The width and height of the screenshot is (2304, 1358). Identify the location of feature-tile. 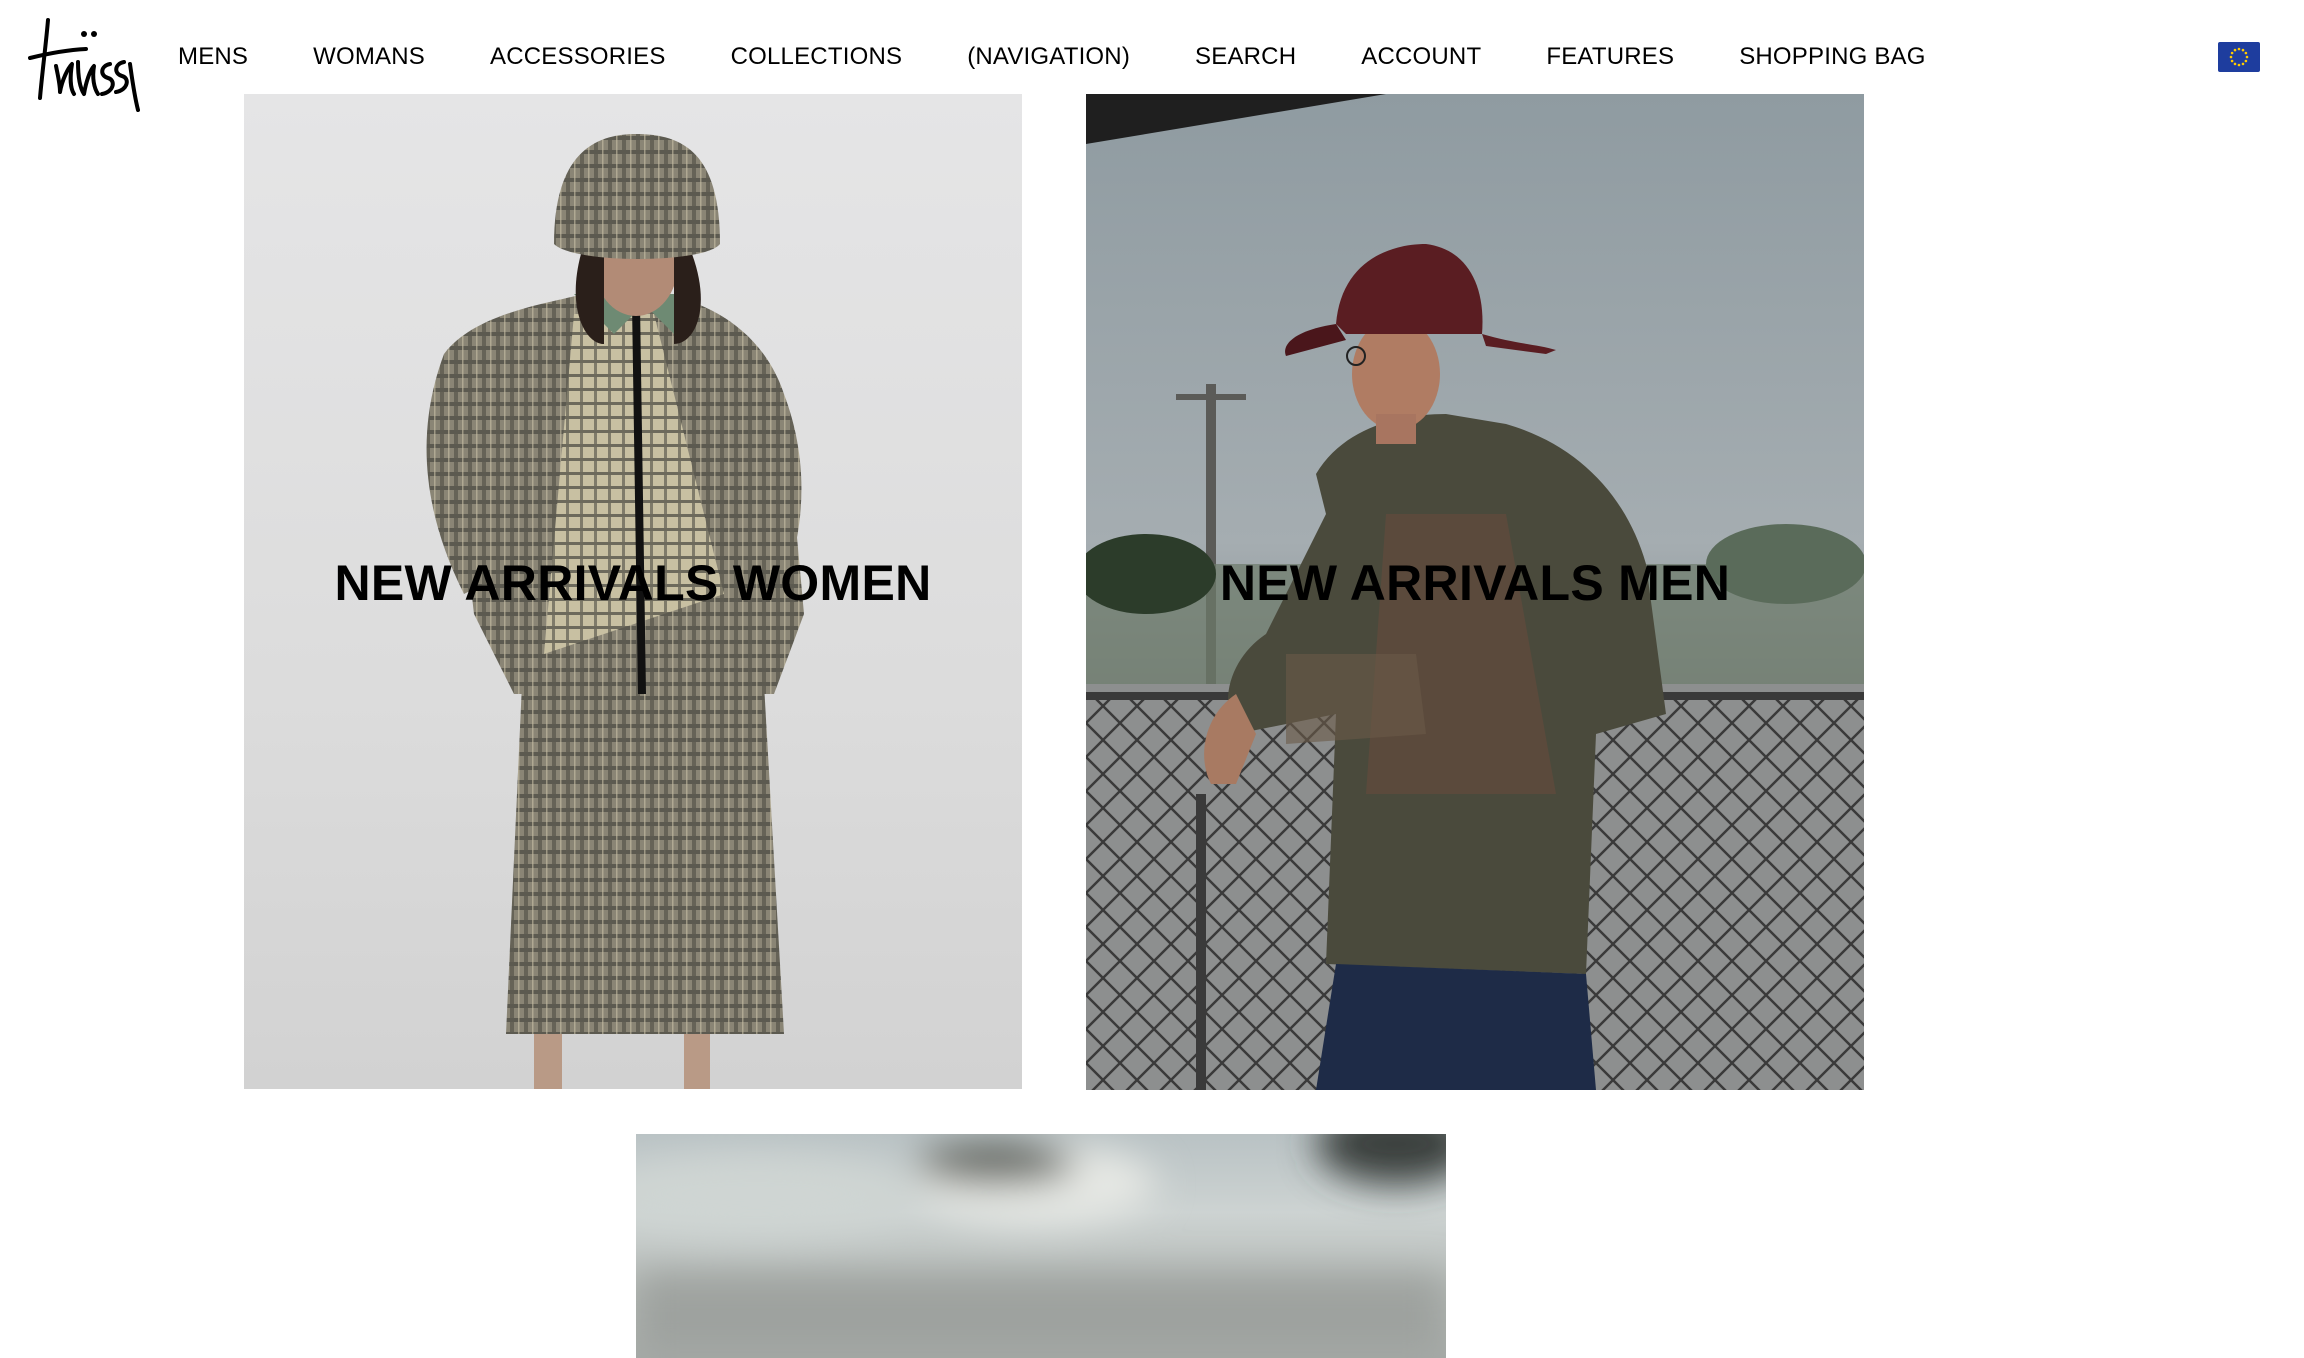
(1041, 1246).